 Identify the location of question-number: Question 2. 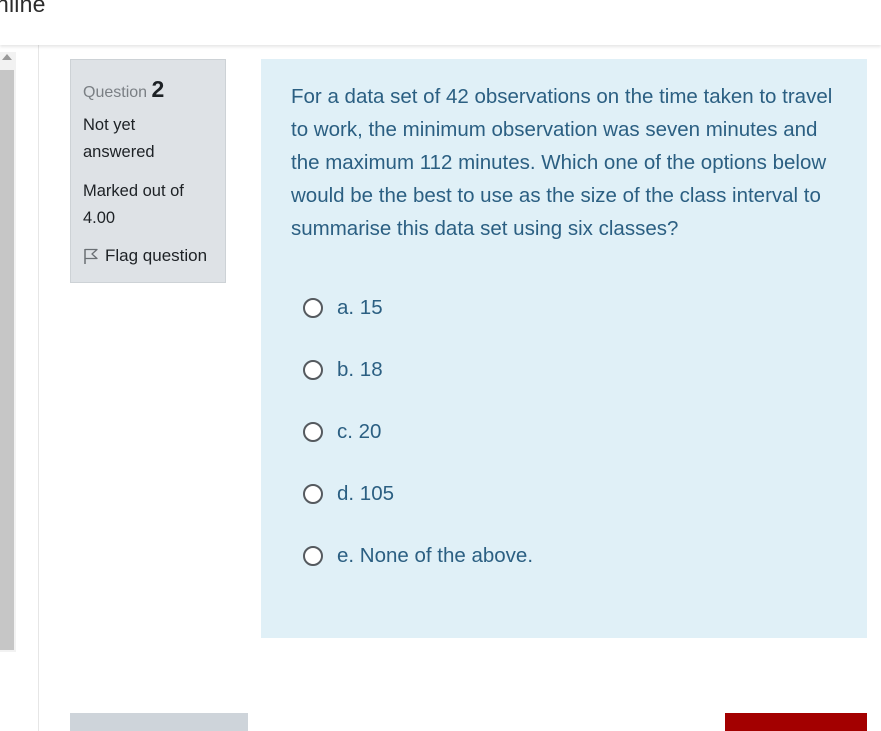
(148, 91).